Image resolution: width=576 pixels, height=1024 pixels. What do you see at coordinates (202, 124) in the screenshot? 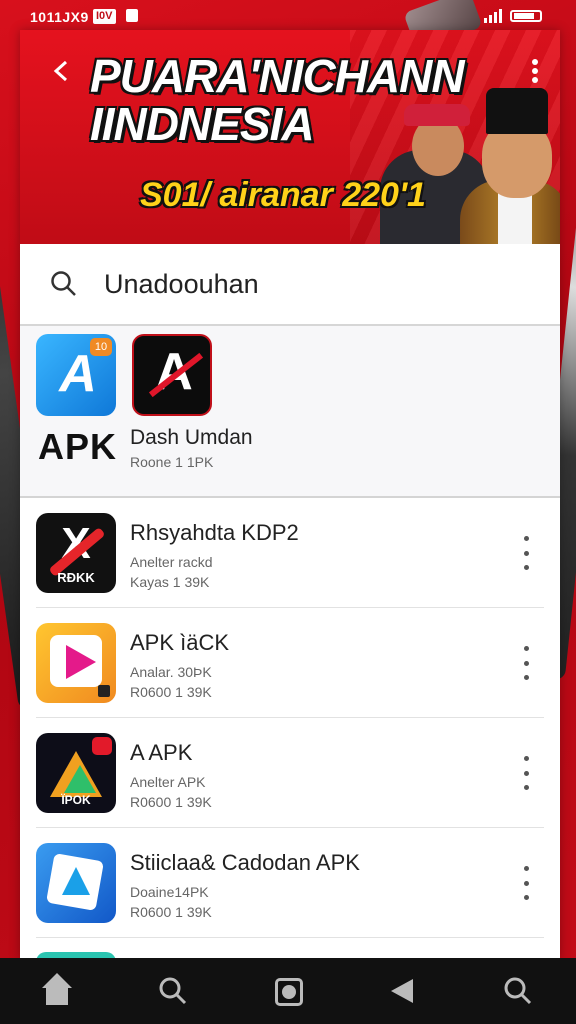
I see `banner-title-line-2: IINDNESIA` at bounding box center [202, 124].